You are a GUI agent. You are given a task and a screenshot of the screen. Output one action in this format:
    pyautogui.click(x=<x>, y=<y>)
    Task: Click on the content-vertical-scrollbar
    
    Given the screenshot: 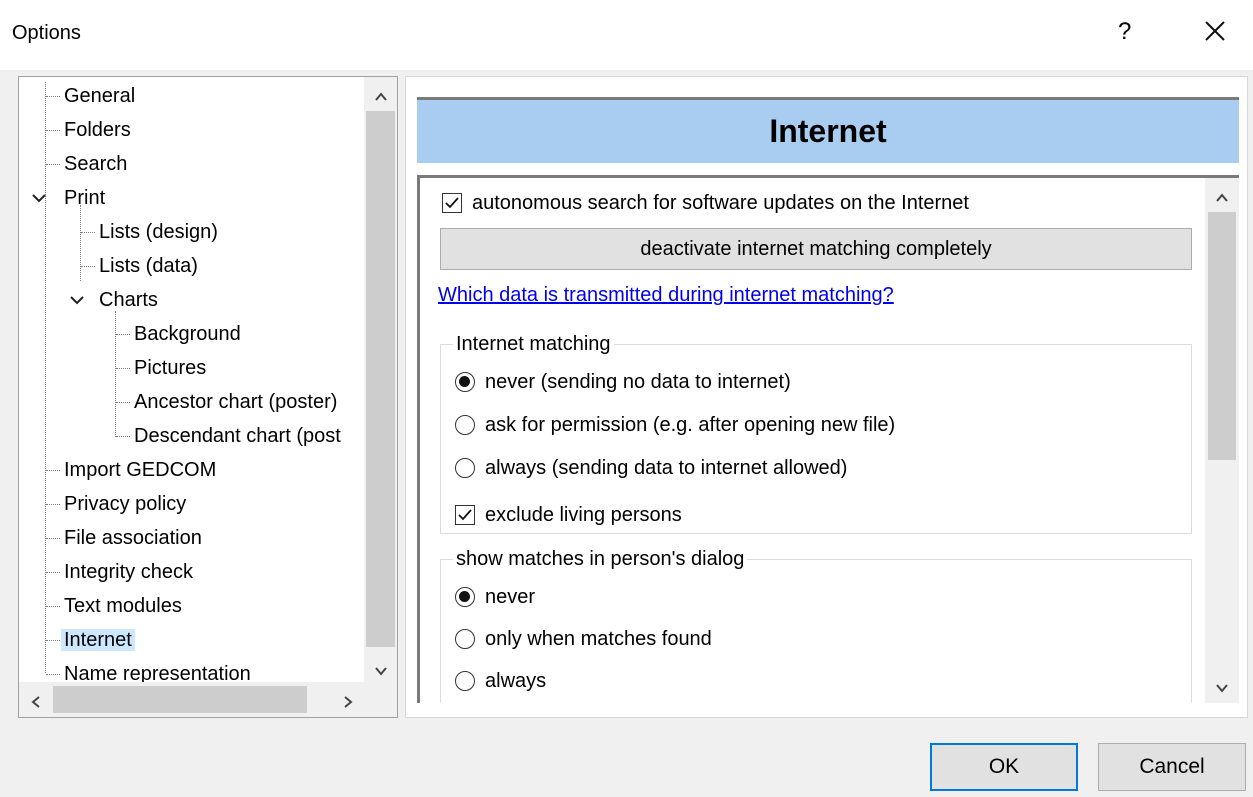 What is the action you would take?
    pyautogui.click(x=1222, y=440)
    